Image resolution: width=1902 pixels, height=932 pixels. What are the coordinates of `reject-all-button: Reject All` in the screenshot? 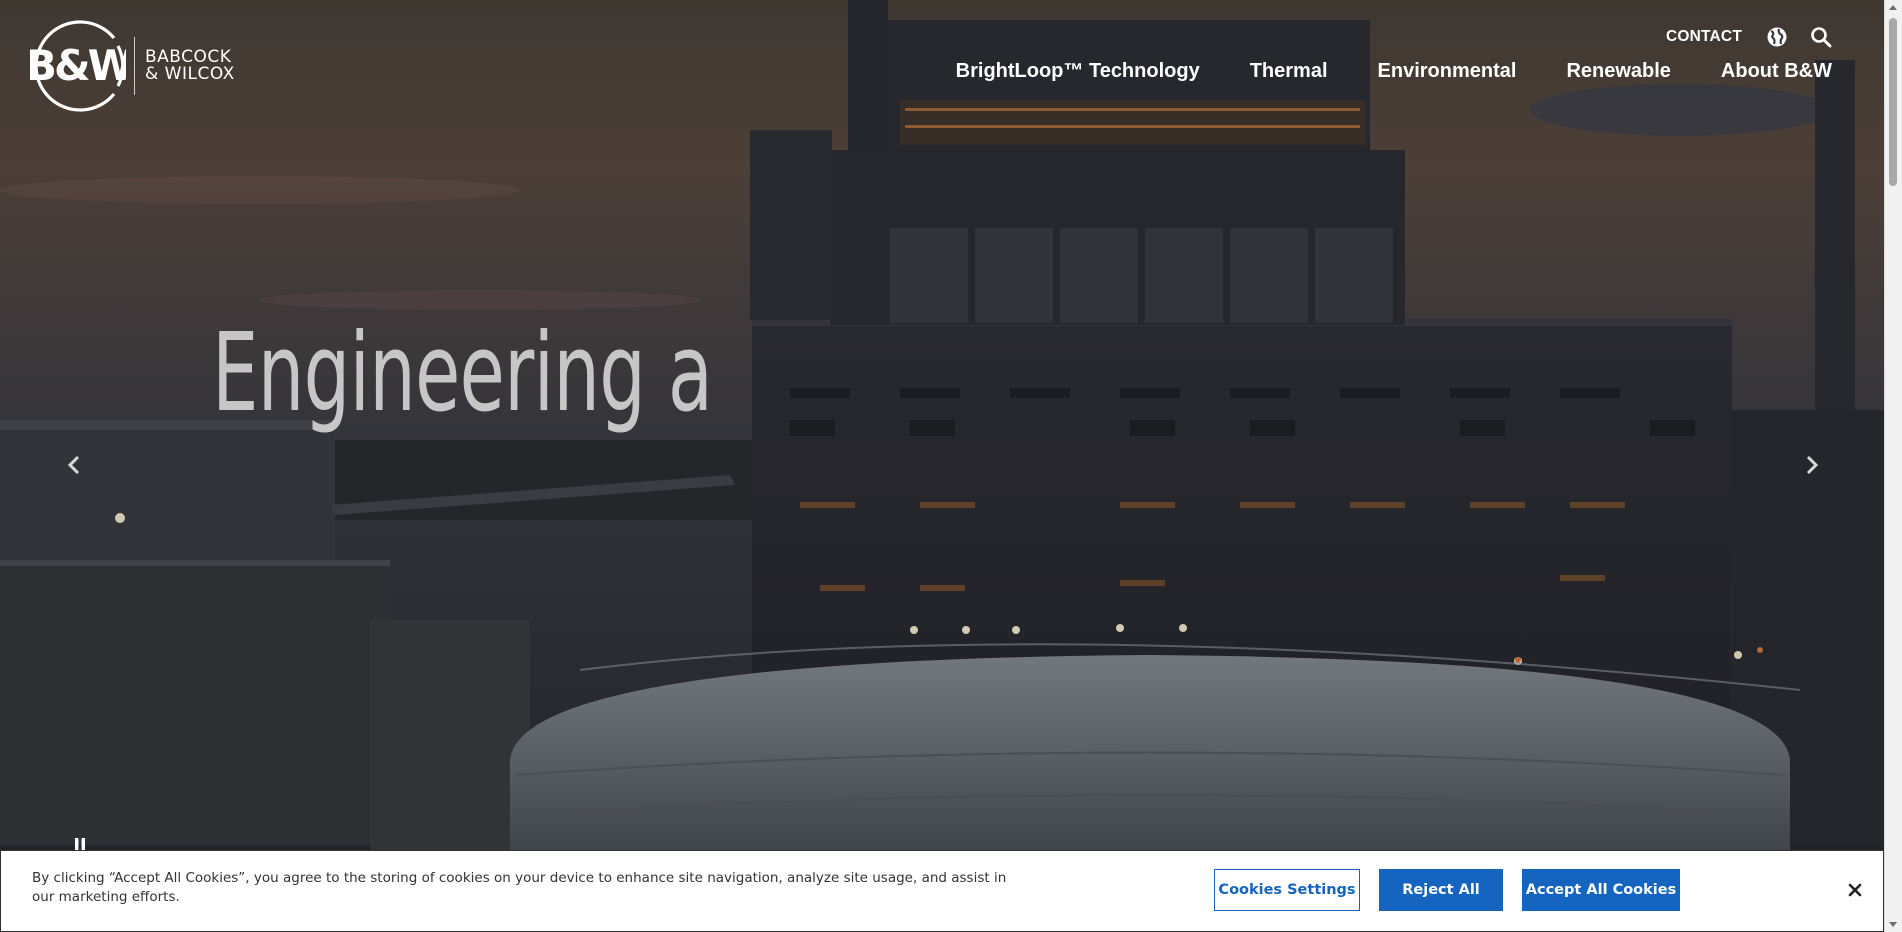 It's located at (1441, 890).